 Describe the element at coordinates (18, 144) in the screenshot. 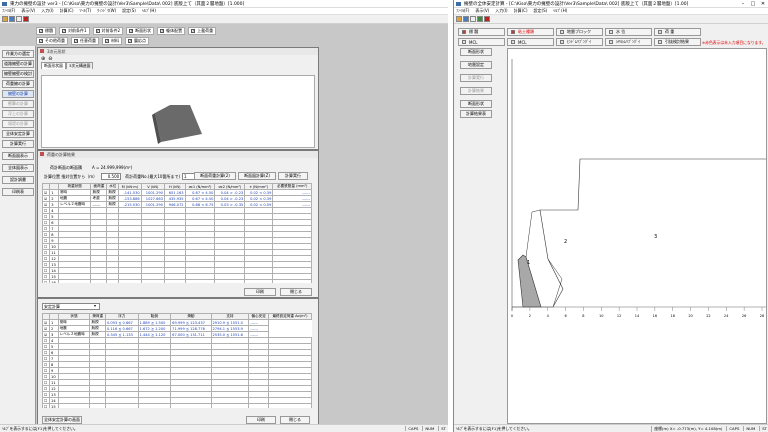

I see `sidebar-action: 計算実行` at that location.